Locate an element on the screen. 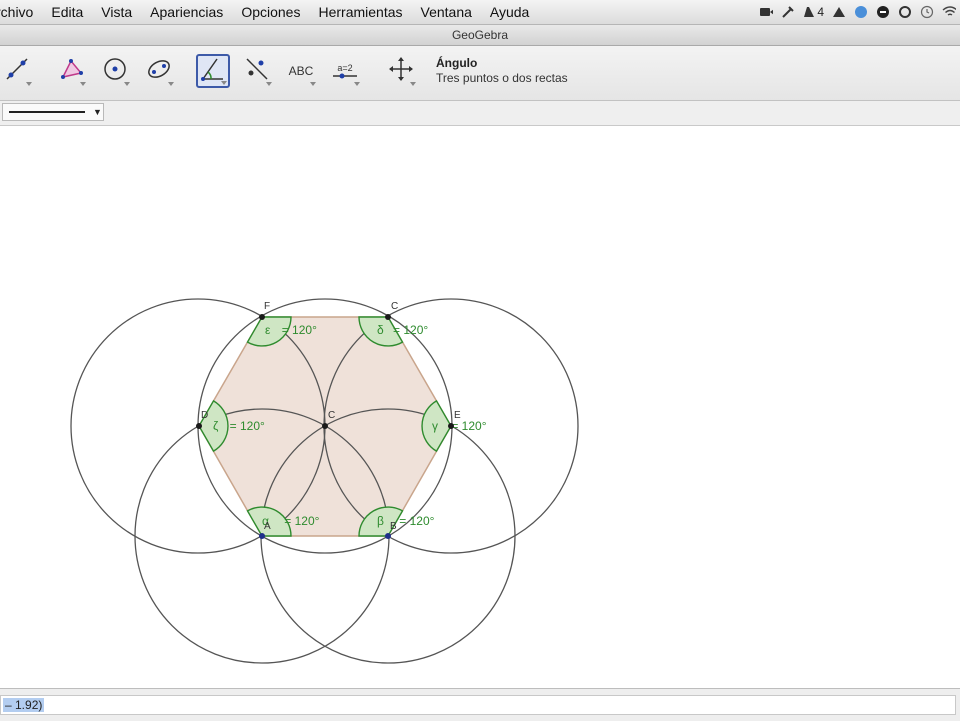 This screenshot has height=721, width=960. point-label-a: A is located at coordinates (267, 526).